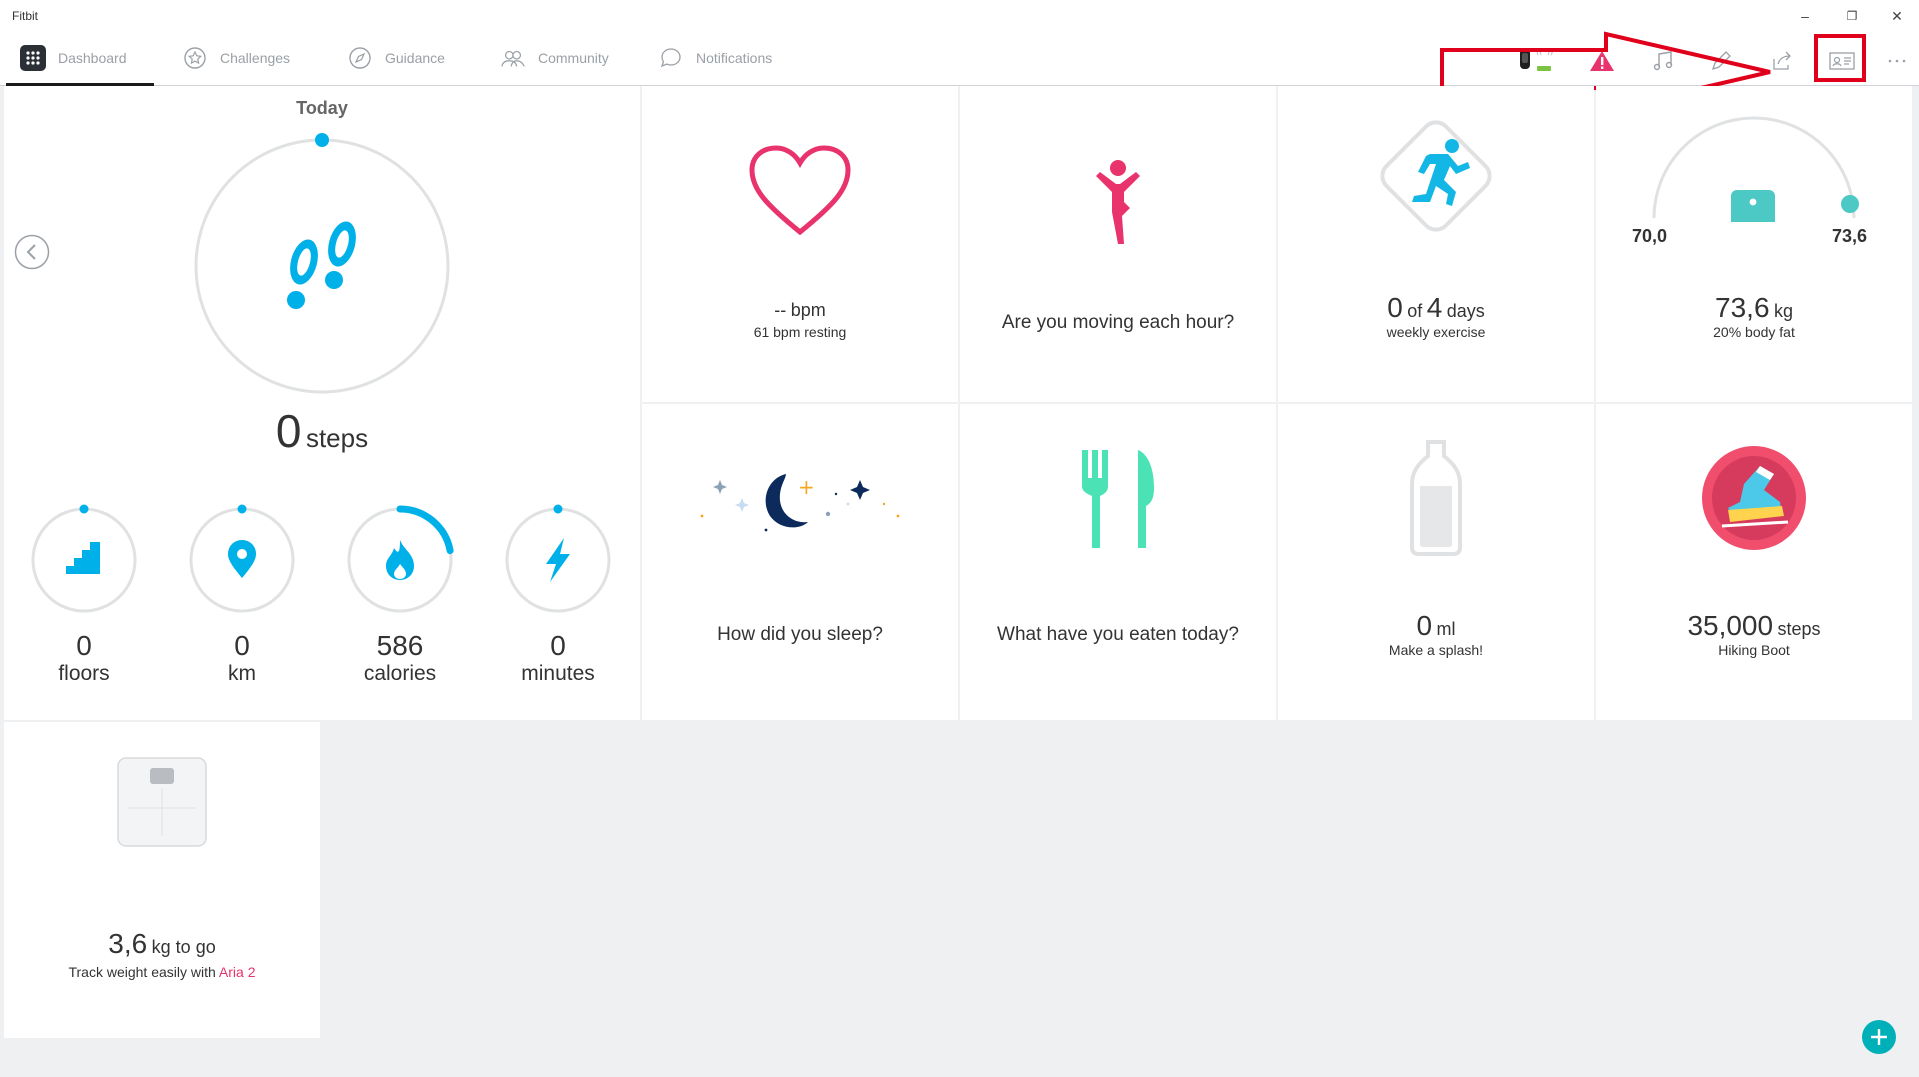  I want to click on food-card: What have you eaten today?, so click(1118, 562).